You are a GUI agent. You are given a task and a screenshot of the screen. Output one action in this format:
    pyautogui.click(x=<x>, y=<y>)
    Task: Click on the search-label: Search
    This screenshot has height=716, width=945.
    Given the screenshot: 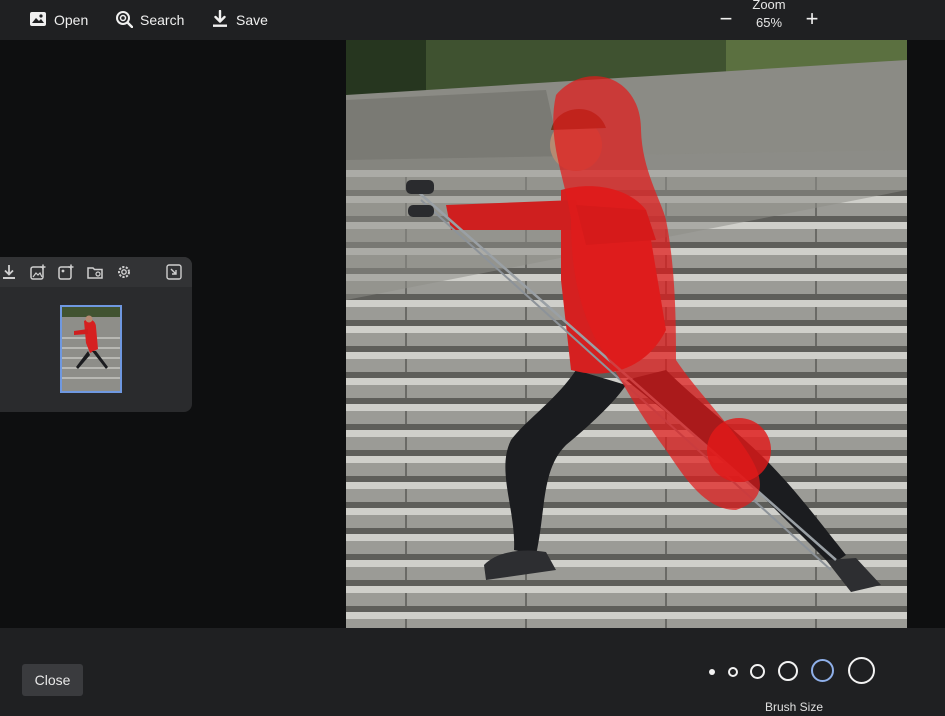 What is the action you would take?
    pyautogui.click(x=162, y=20)
    